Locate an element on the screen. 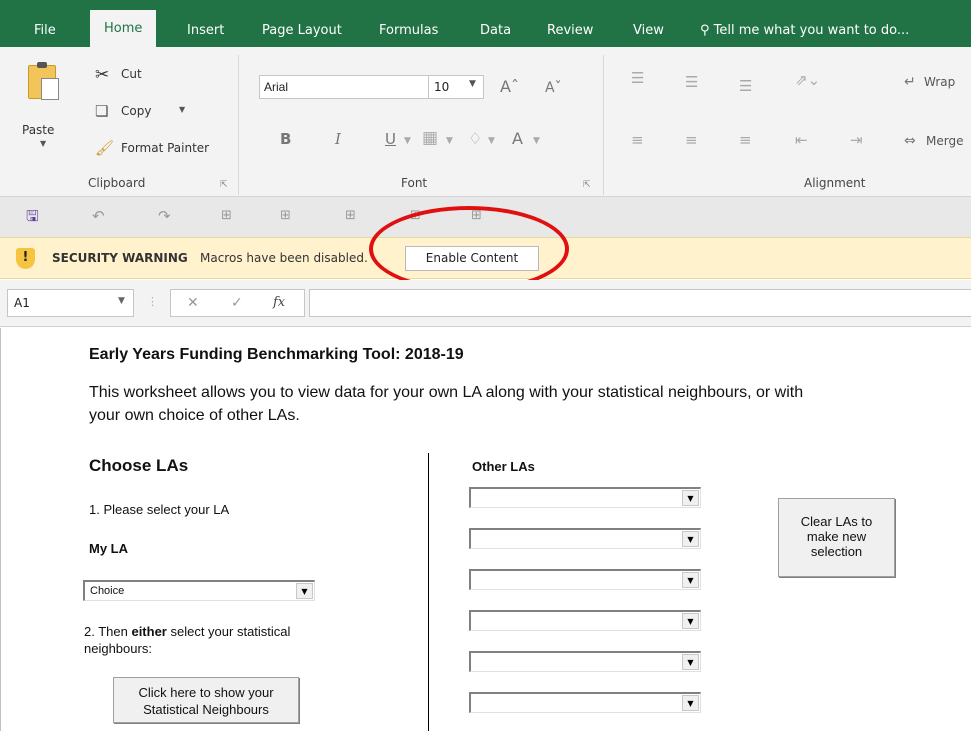 This screenshot has width=971, height=731. wrap-text-button: ↵ Wrap is located at coordinates (929, 82).